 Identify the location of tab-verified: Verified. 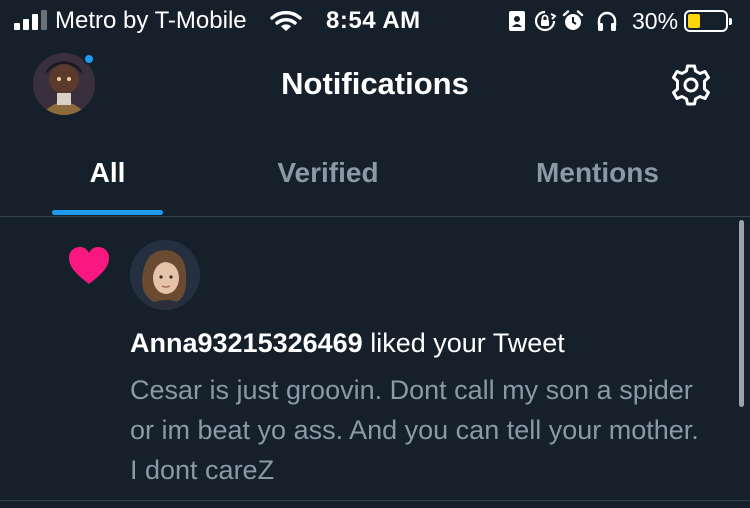
(328, 173).